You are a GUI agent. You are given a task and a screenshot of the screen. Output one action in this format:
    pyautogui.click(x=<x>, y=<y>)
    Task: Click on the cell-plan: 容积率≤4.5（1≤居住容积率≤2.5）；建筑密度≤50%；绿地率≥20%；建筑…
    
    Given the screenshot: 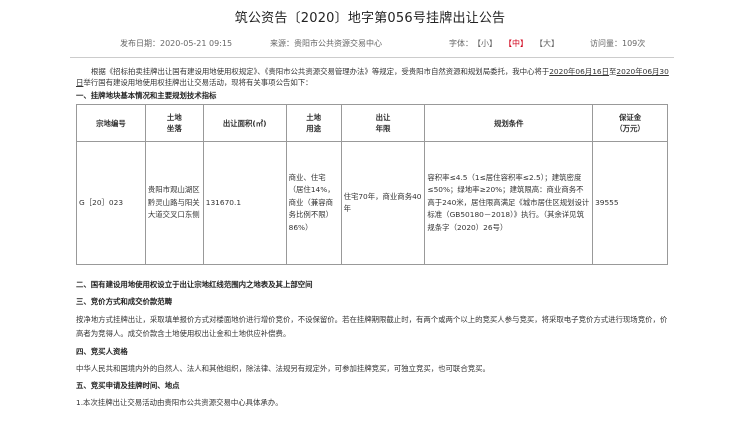 What is the action you would take?
    pyautogui.click(x=509, y=203)
    